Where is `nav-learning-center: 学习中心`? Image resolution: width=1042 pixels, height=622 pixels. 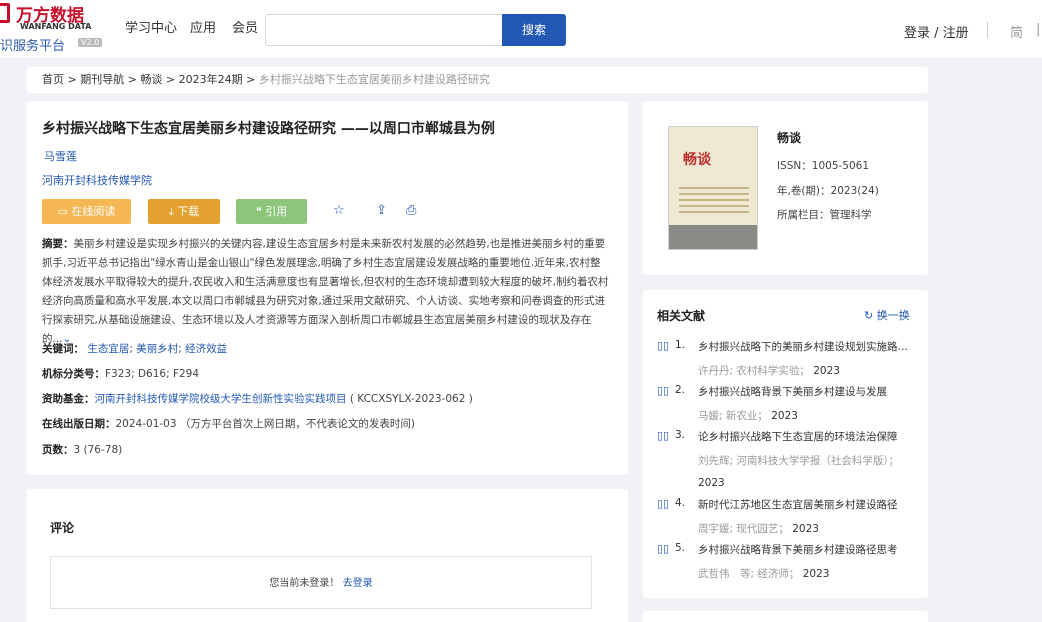
nav-learning-center: 学习中心 is located at coordinates (151, 26).